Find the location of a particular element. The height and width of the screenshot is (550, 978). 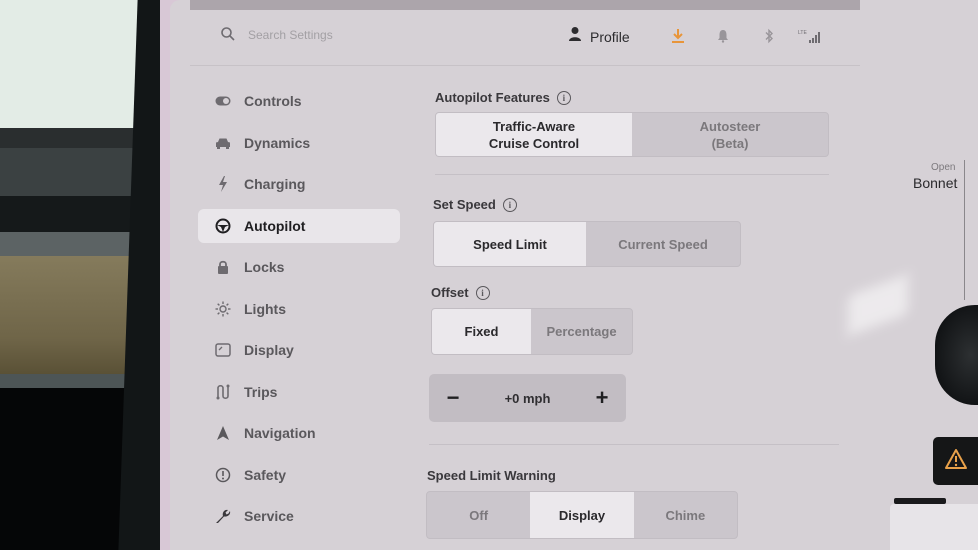

bolt-icon is located at coordinates (223, 184).